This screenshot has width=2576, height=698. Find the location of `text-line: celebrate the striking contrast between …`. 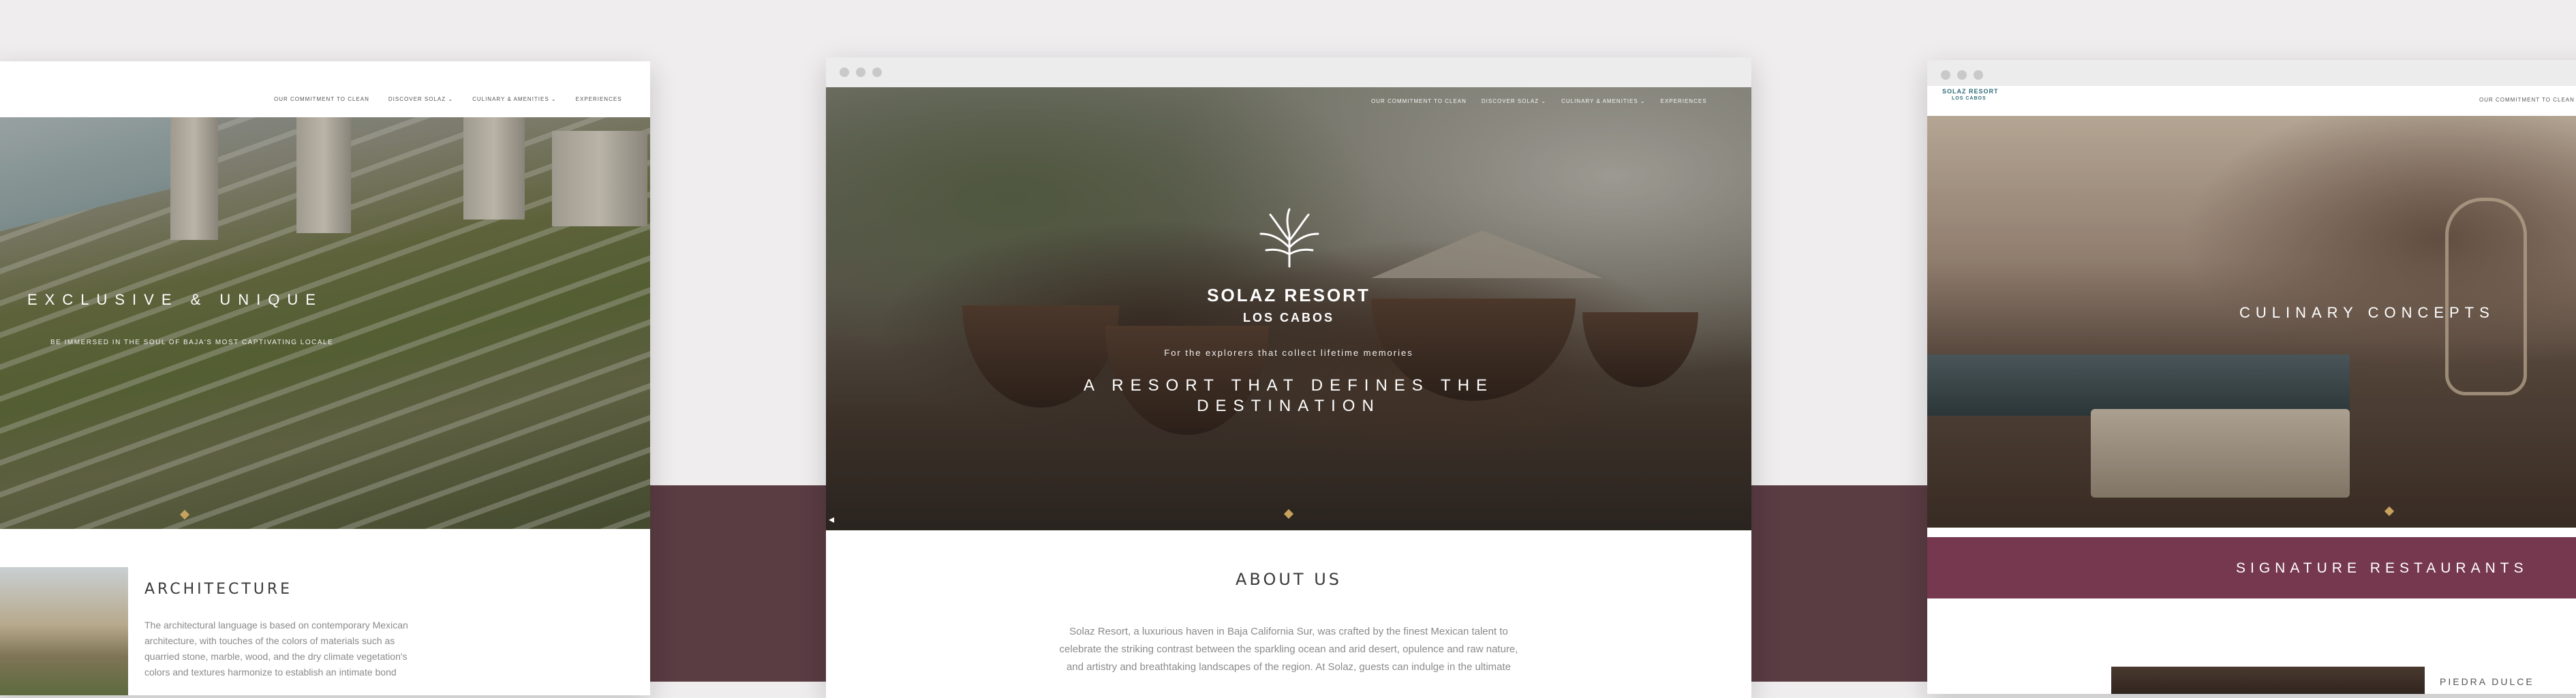

text-line: celebrate the striking contrast between … is located at coordinates (1288, 649).